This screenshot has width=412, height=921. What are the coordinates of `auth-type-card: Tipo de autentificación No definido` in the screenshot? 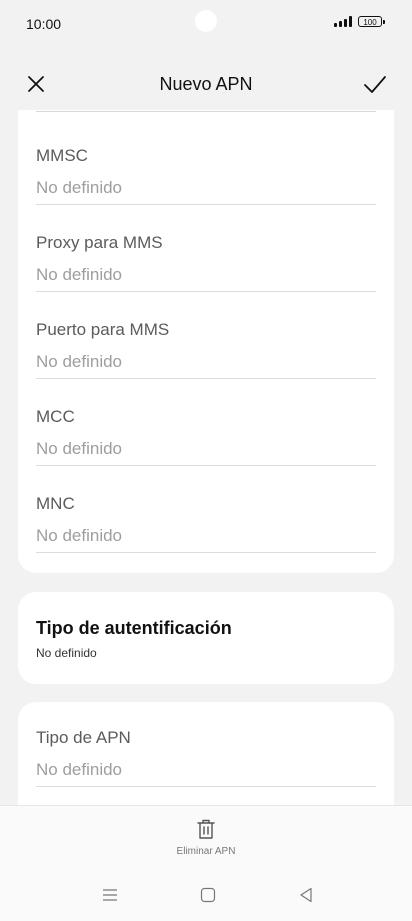 It's located at (206, 638).